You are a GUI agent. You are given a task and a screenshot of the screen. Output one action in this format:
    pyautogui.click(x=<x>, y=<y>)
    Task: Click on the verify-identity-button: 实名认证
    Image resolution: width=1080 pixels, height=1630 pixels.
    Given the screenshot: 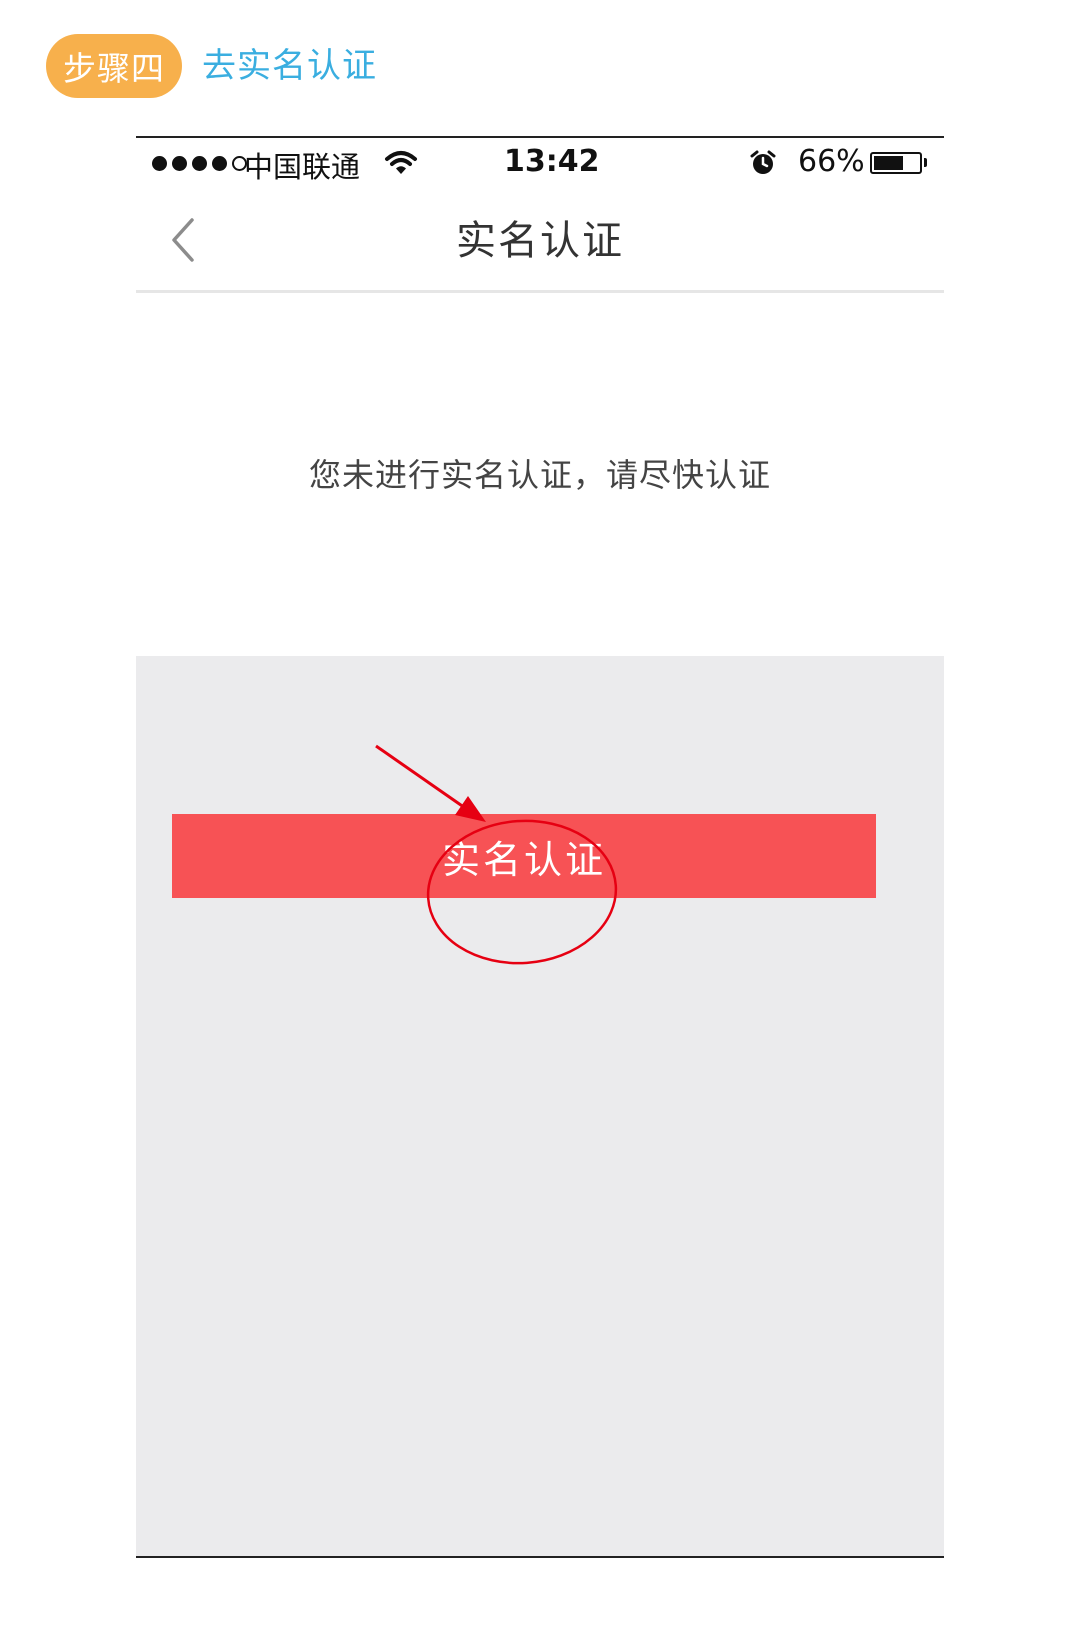 What is the action you would take?
    pyautogui.click(x=524, y=856)
    